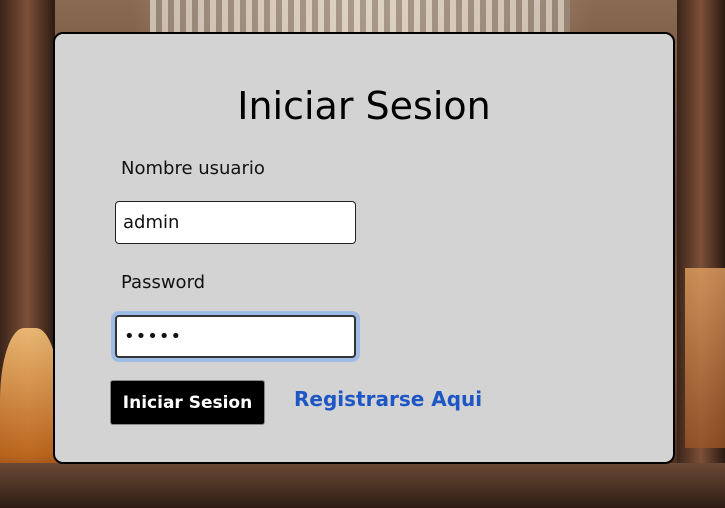 This screenshot has height=508, width=725. I want to click on username-label: Nombre usuario, so click(193, 168).